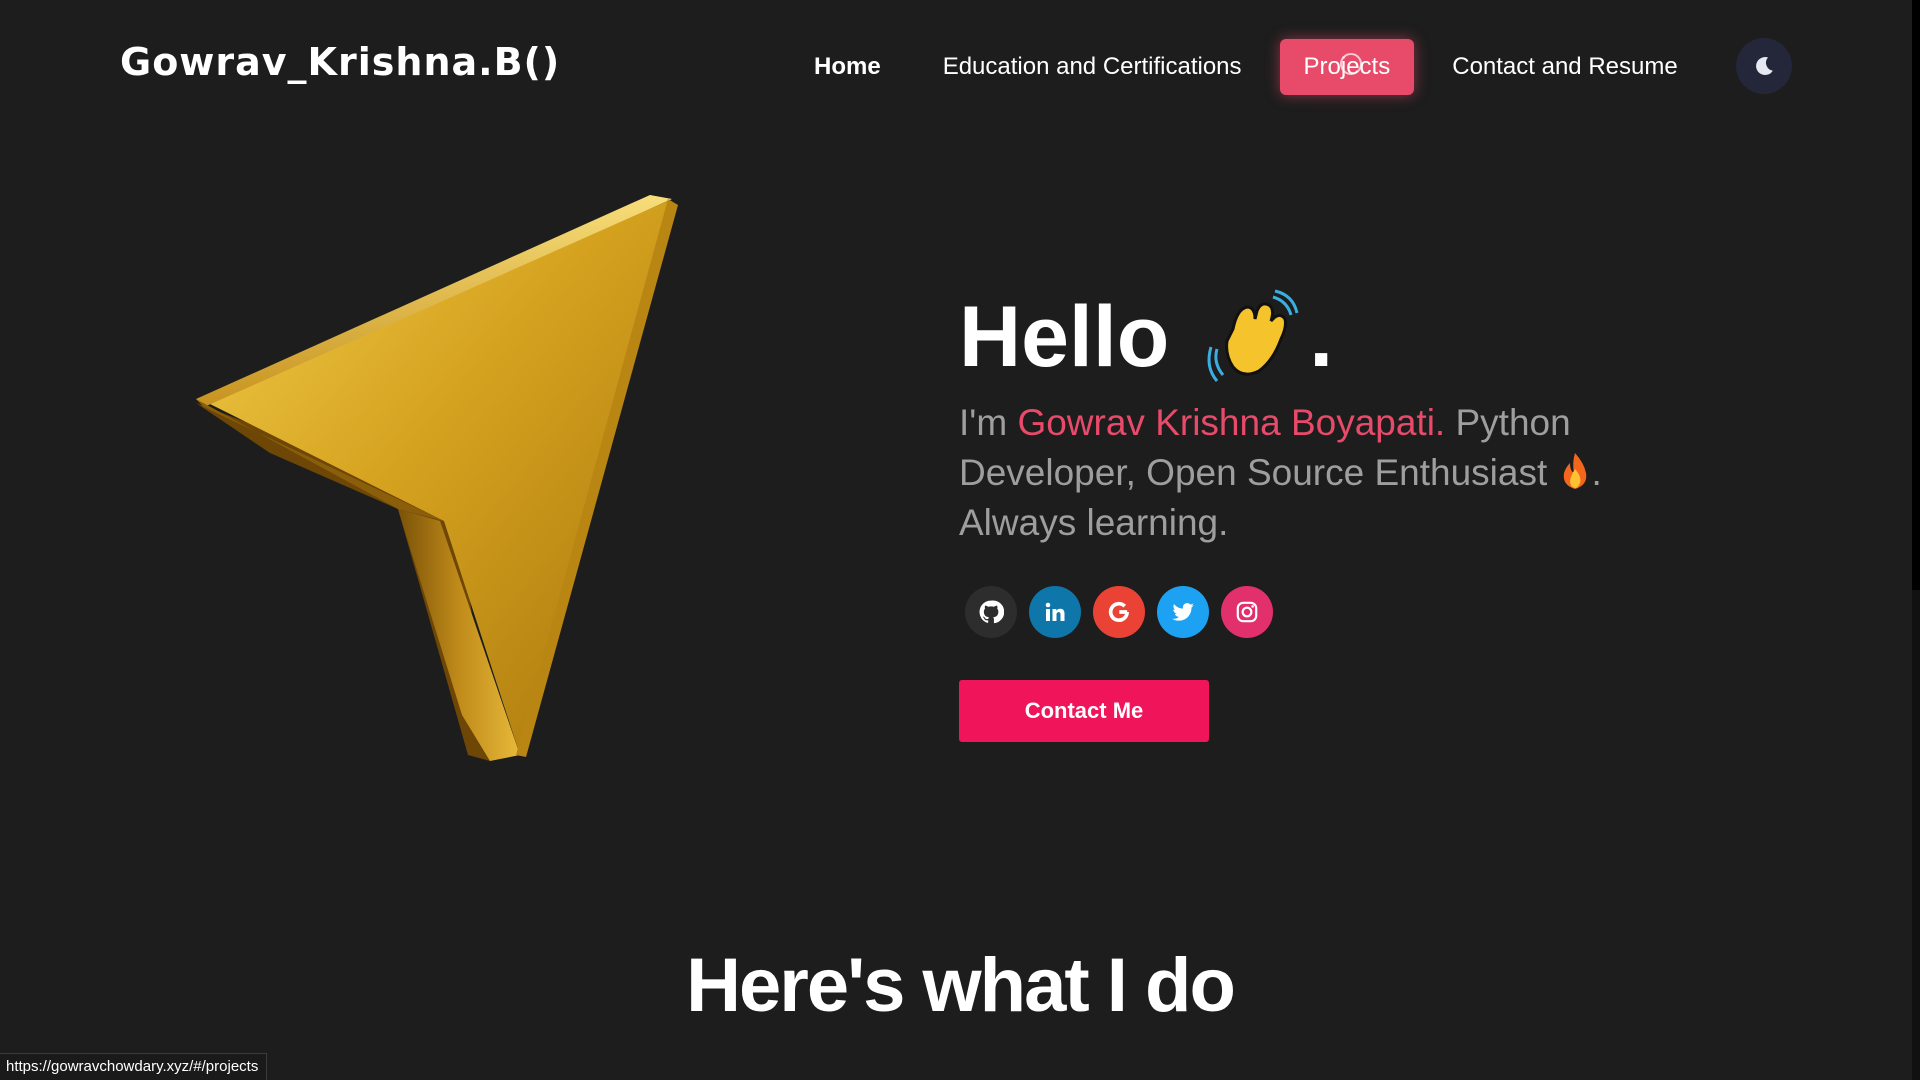 The image size is (1920, 1080). I want to click on scrollbar-thumb, so click(1916, 295).